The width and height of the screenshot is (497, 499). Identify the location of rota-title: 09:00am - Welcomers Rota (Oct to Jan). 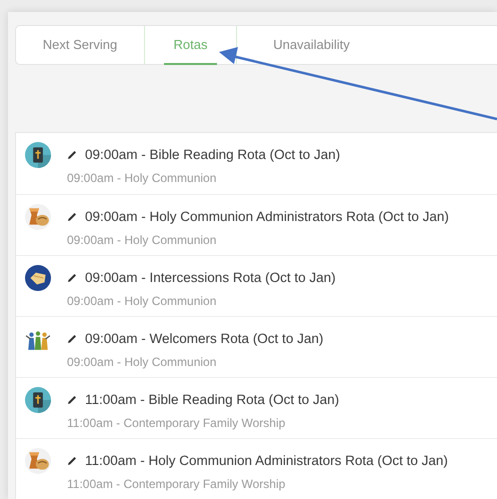
(204, 339).